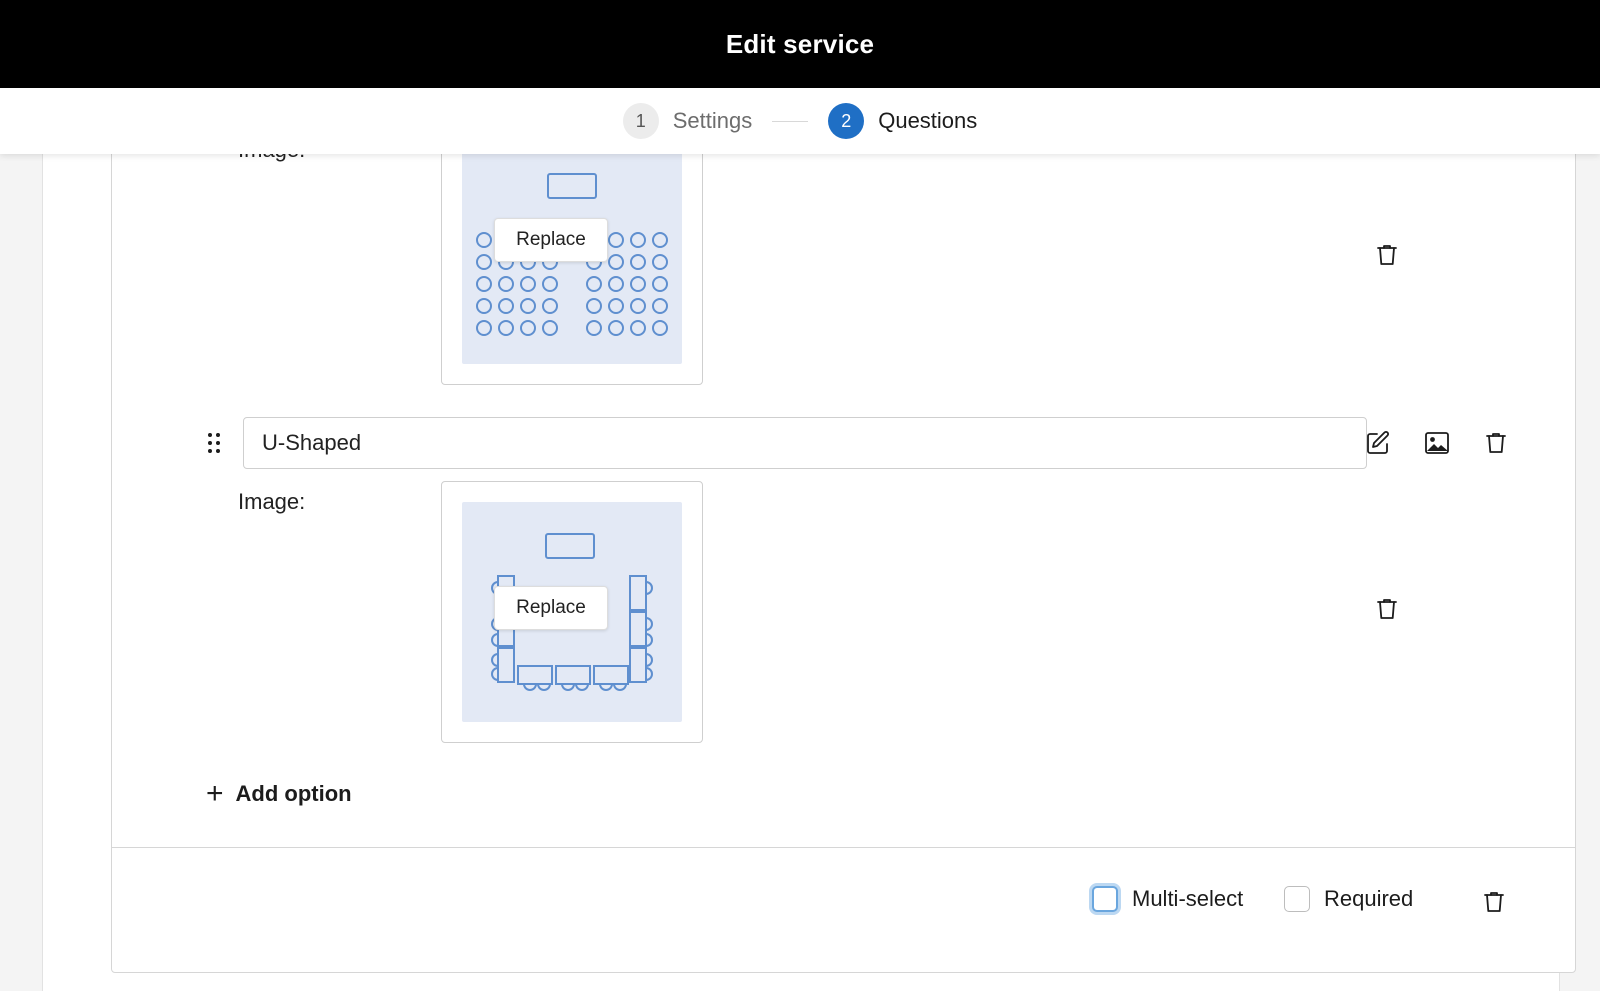 The image size is (1600, 991). What do you see at coordinates (1188, 898) in the screenshot?
I see `multi-select-label: Multi-select` at bounding box center [1188, 898].